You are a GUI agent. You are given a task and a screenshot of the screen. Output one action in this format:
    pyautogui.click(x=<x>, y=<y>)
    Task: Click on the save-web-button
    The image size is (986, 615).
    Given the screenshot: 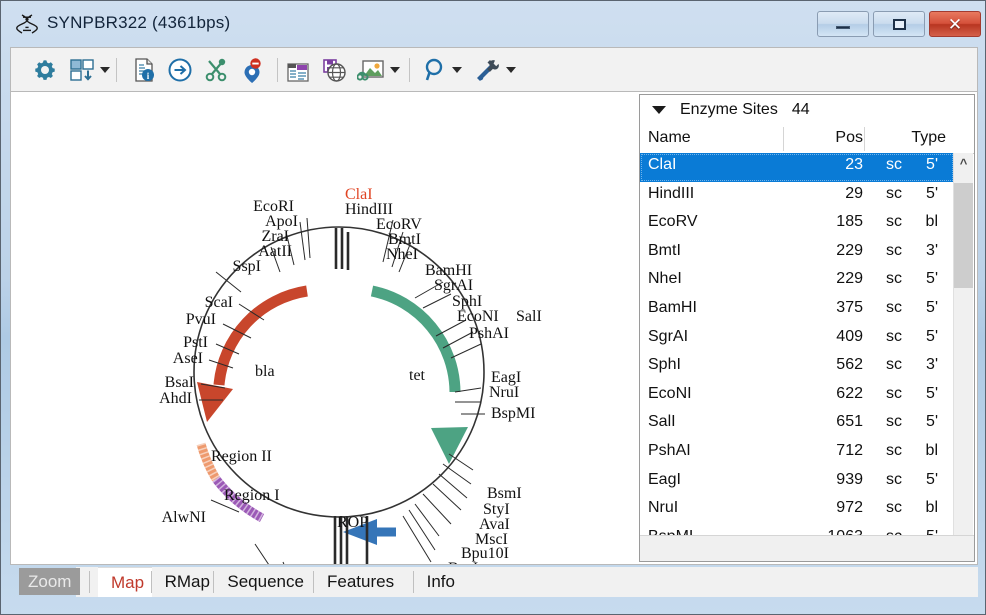 What is the action you would take?
    pyautogui.click(x=334, y=70)
    